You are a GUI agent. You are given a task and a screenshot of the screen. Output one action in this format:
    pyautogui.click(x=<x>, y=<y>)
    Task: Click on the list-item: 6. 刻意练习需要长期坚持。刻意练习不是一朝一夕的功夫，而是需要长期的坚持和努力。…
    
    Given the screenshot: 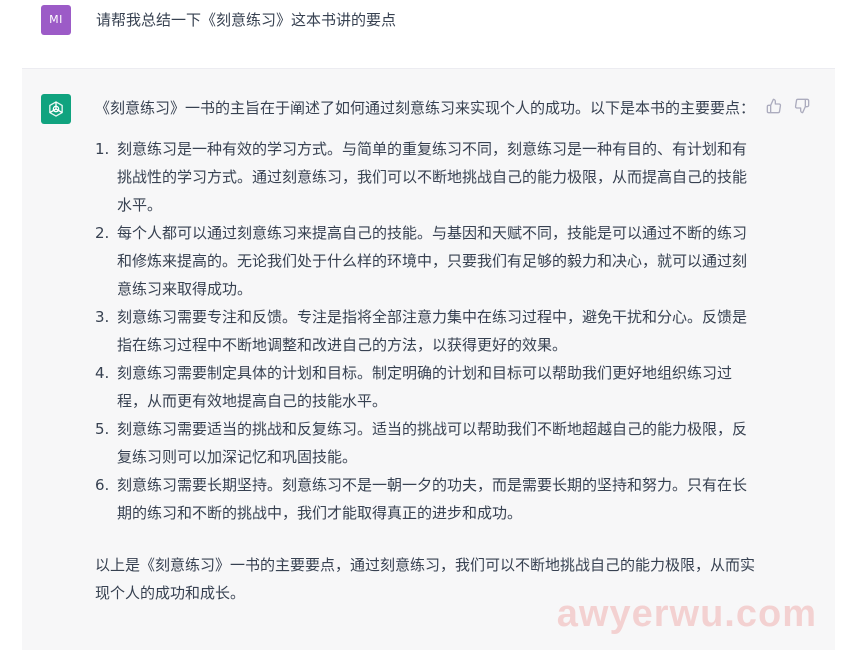 What is the action you would take?
    pyautogui.click(x=426, y=499)
    